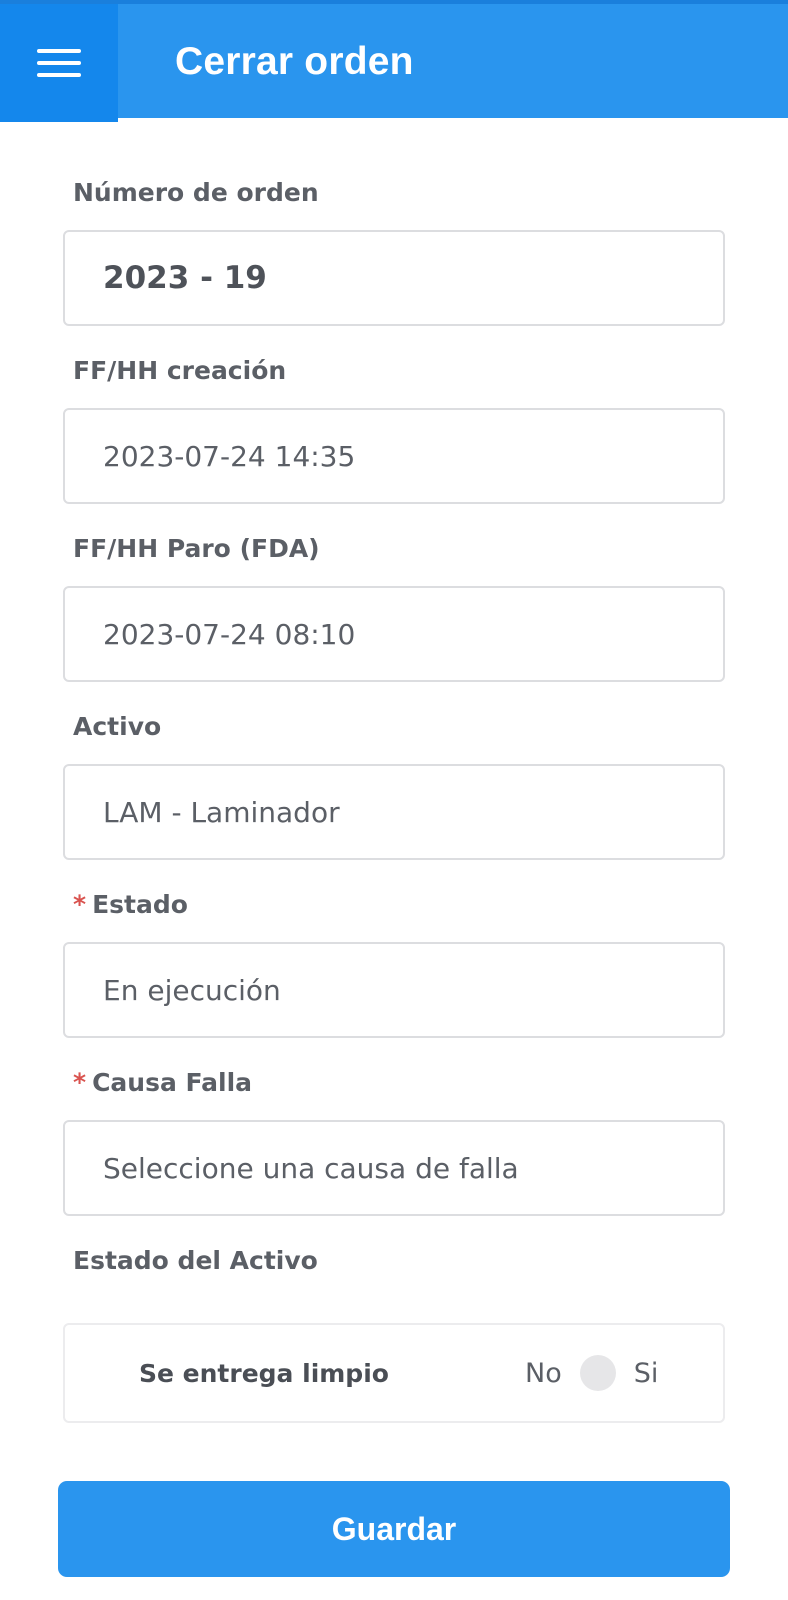 This screenshot has height=1600, width=788. I want to click on failure-cause-label: * Causa Falla, so click(162, 1082).